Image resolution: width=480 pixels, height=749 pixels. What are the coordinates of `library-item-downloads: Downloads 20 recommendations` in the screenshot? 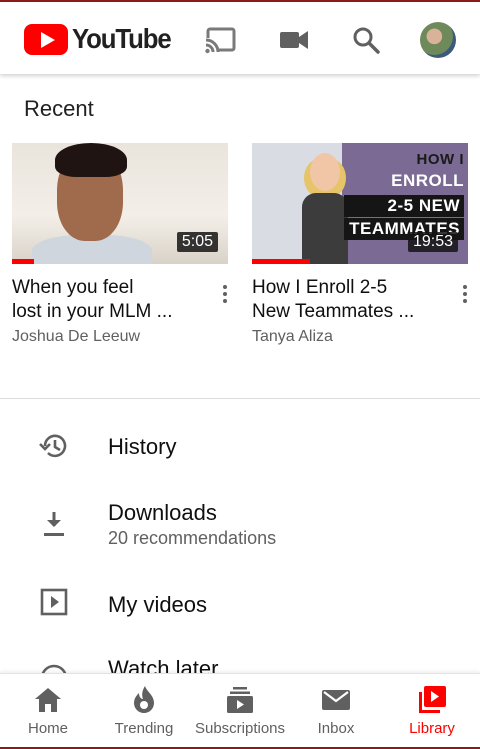 It's located at (240, 528).